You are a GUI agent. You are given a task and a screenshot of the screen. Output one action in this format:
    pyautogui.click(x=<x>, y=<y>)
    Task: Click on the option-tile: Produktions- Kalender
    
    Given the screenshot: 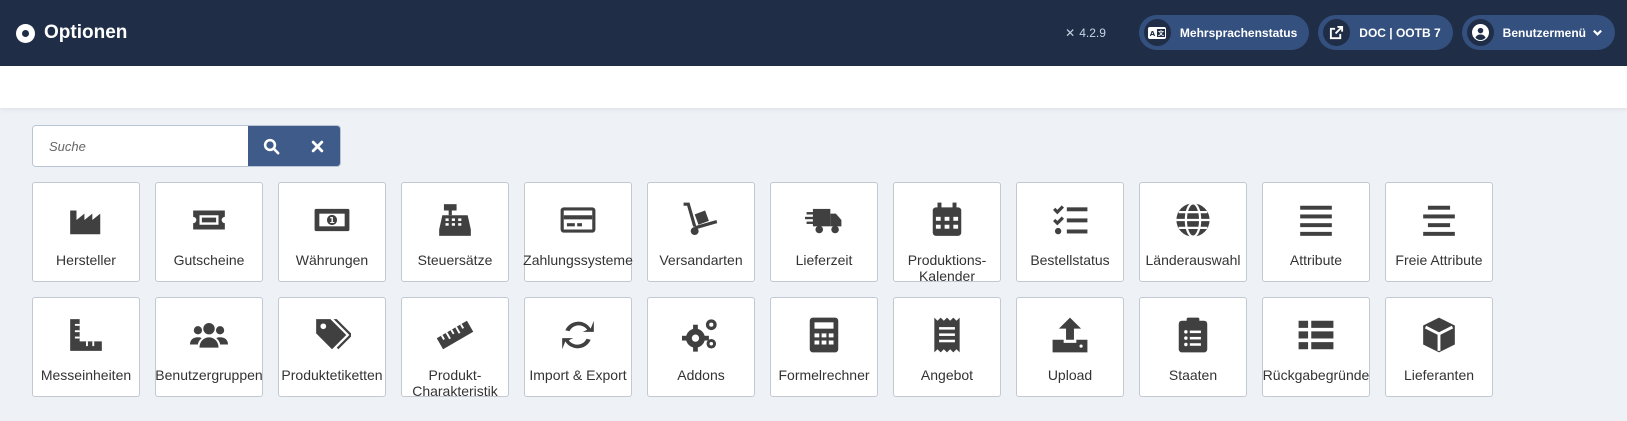 What is the action you would take?
    pyautogui.click(x=947, y=233)
    